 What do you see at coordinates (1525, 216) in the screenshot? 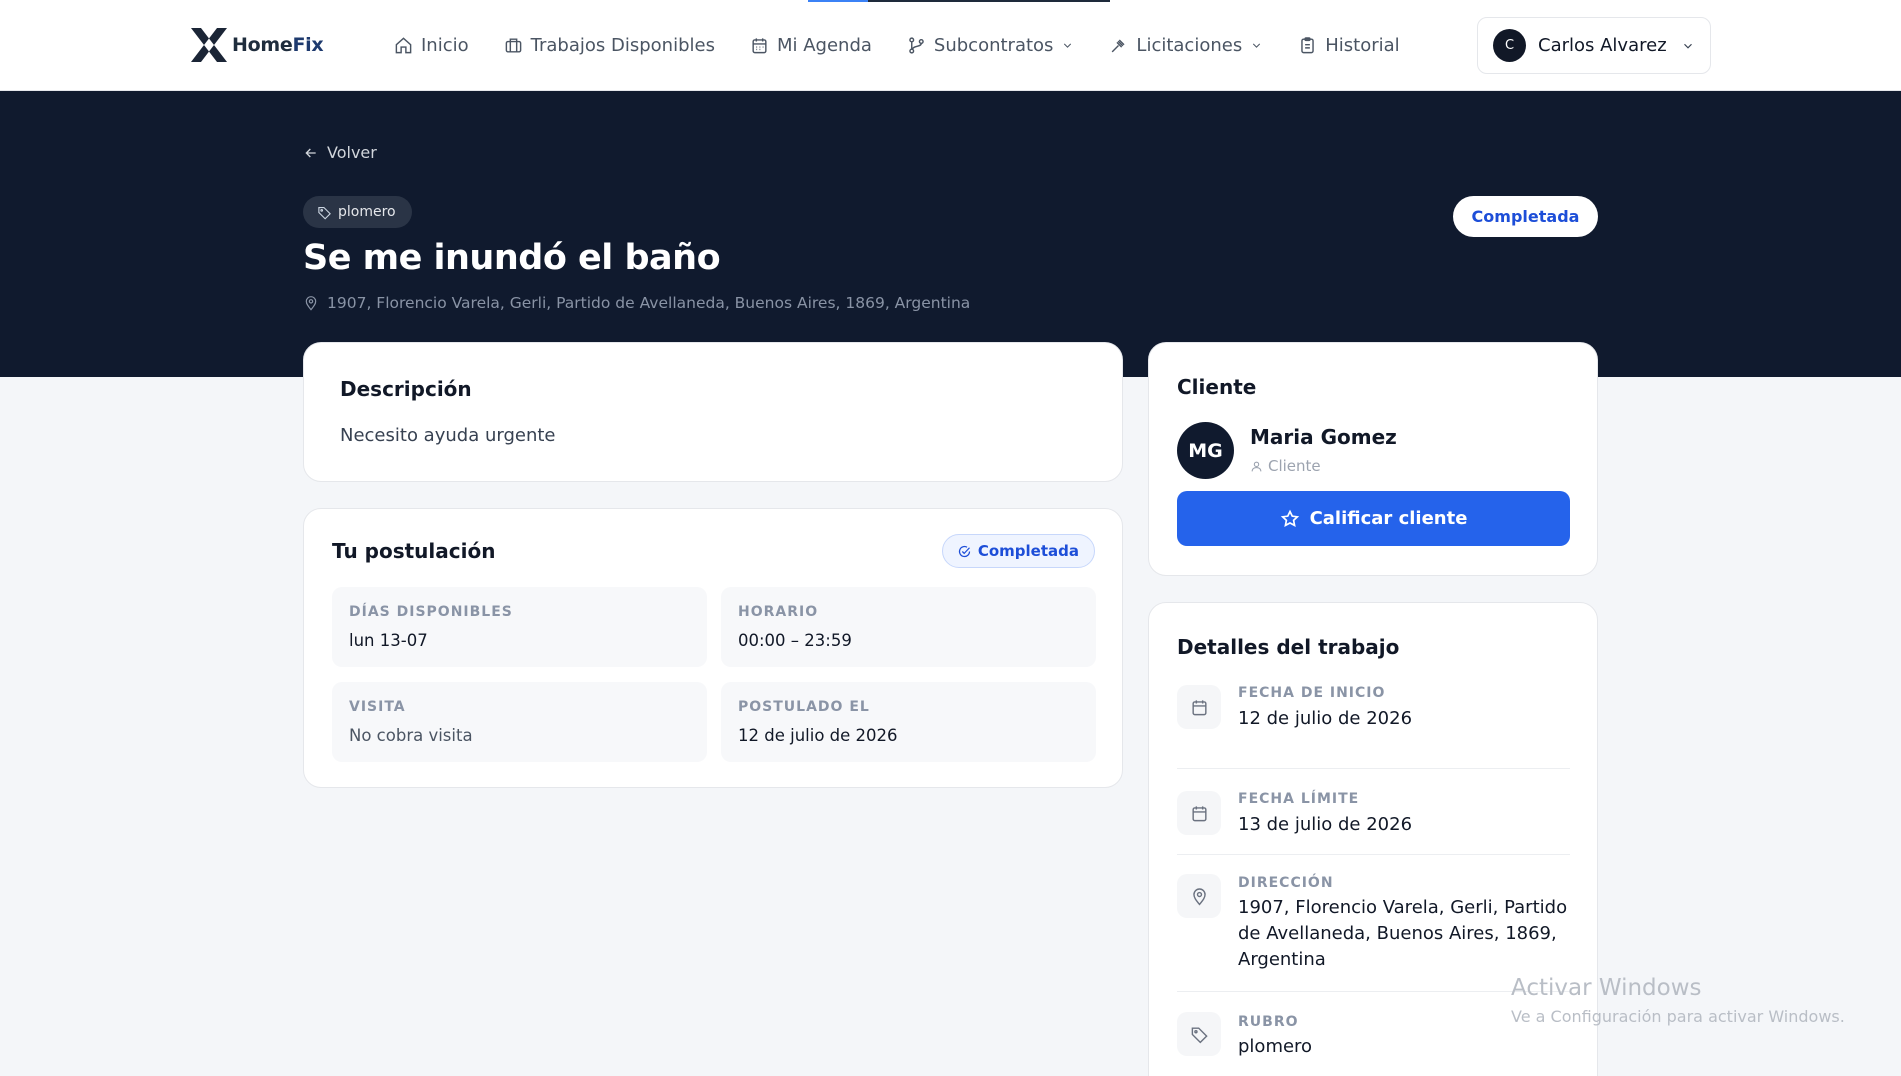
I see `job-status-badge: Completada` at bounding box center [1525, 216].